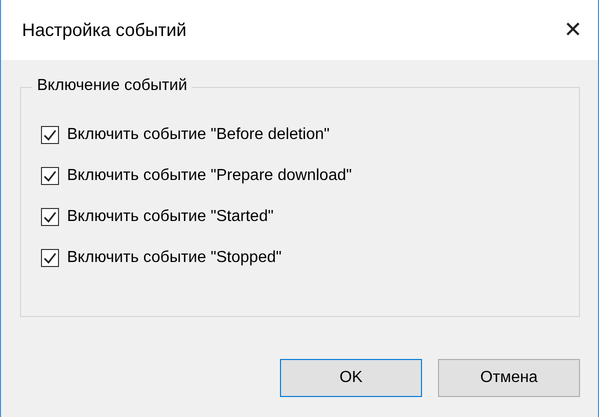 This screenshot has height=417, width=599. What do you see at coordinates (174, 258) in the screenshot?
I see `checkbox-label: Включить событие "Stopped"` at bounding box center [174, 258].